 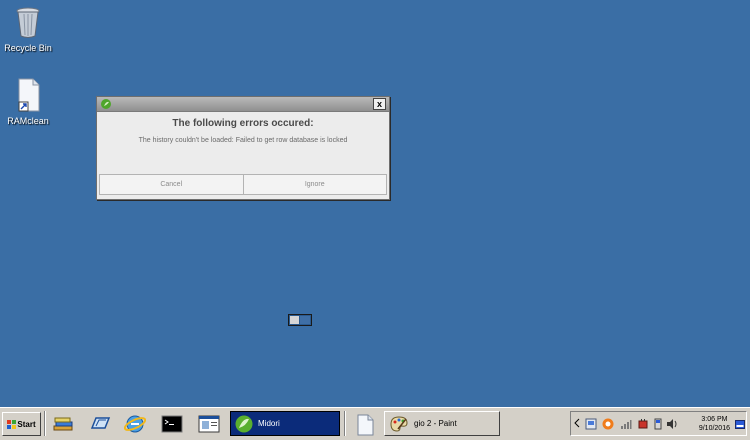 I want to click on signal-strength-icon, so click(x=626, y=424).